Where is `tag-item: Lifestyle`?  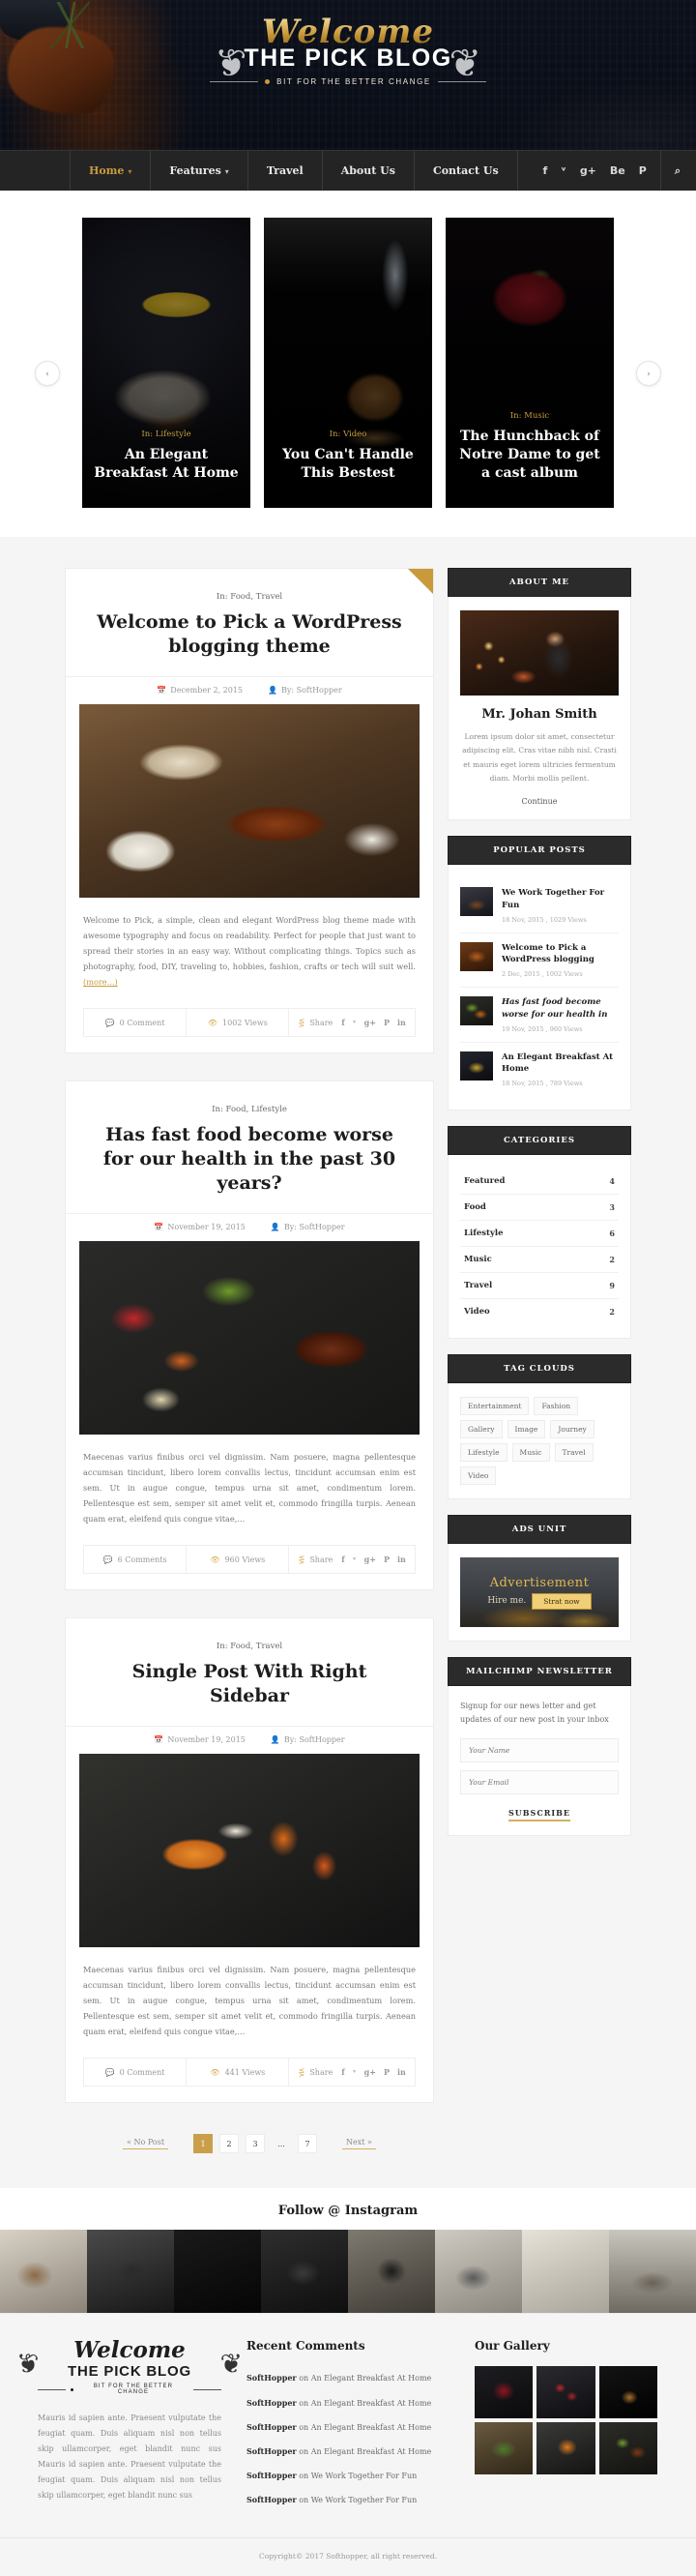 tag-item: Lifestyle is located at coordinates (484, 1453).